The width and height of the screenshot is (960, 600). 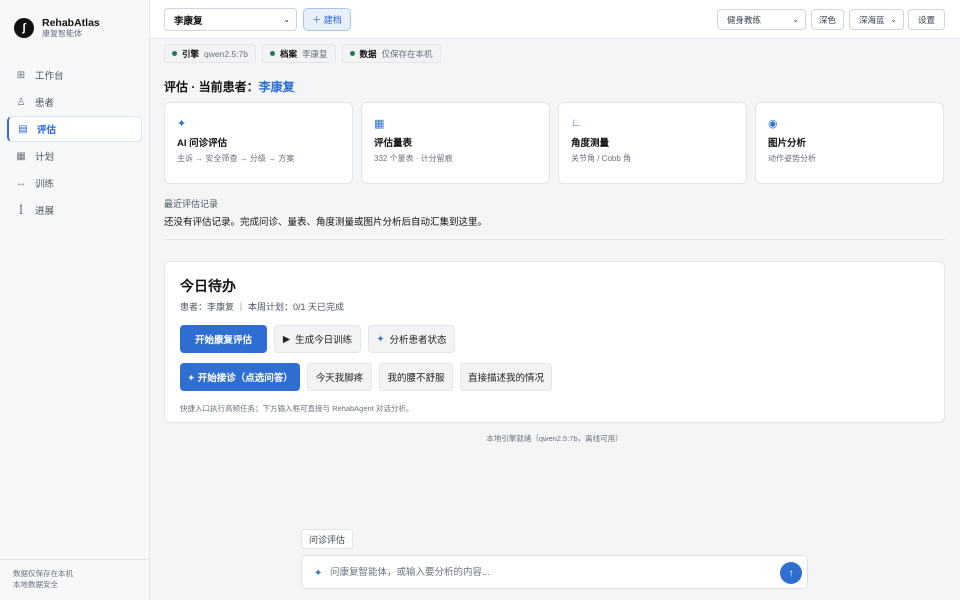 What do you see at coordinates (554, 239) in the screenshot?
I see `divider` at bounding box center [554, 239].